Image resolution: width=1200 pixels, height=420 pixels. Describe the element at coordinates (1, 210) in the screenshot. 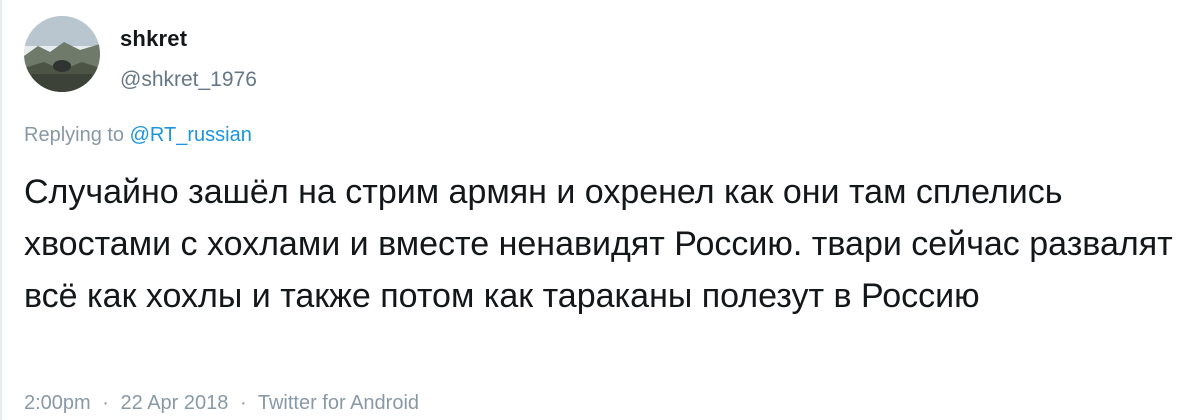

I see `card-border` at that location.